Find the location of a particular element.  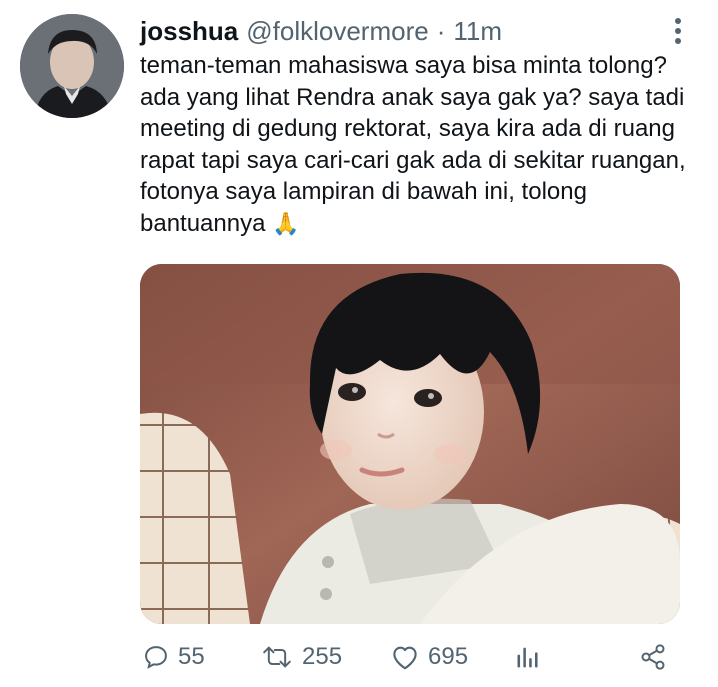

stats-button is located at coordinates (528, 657).